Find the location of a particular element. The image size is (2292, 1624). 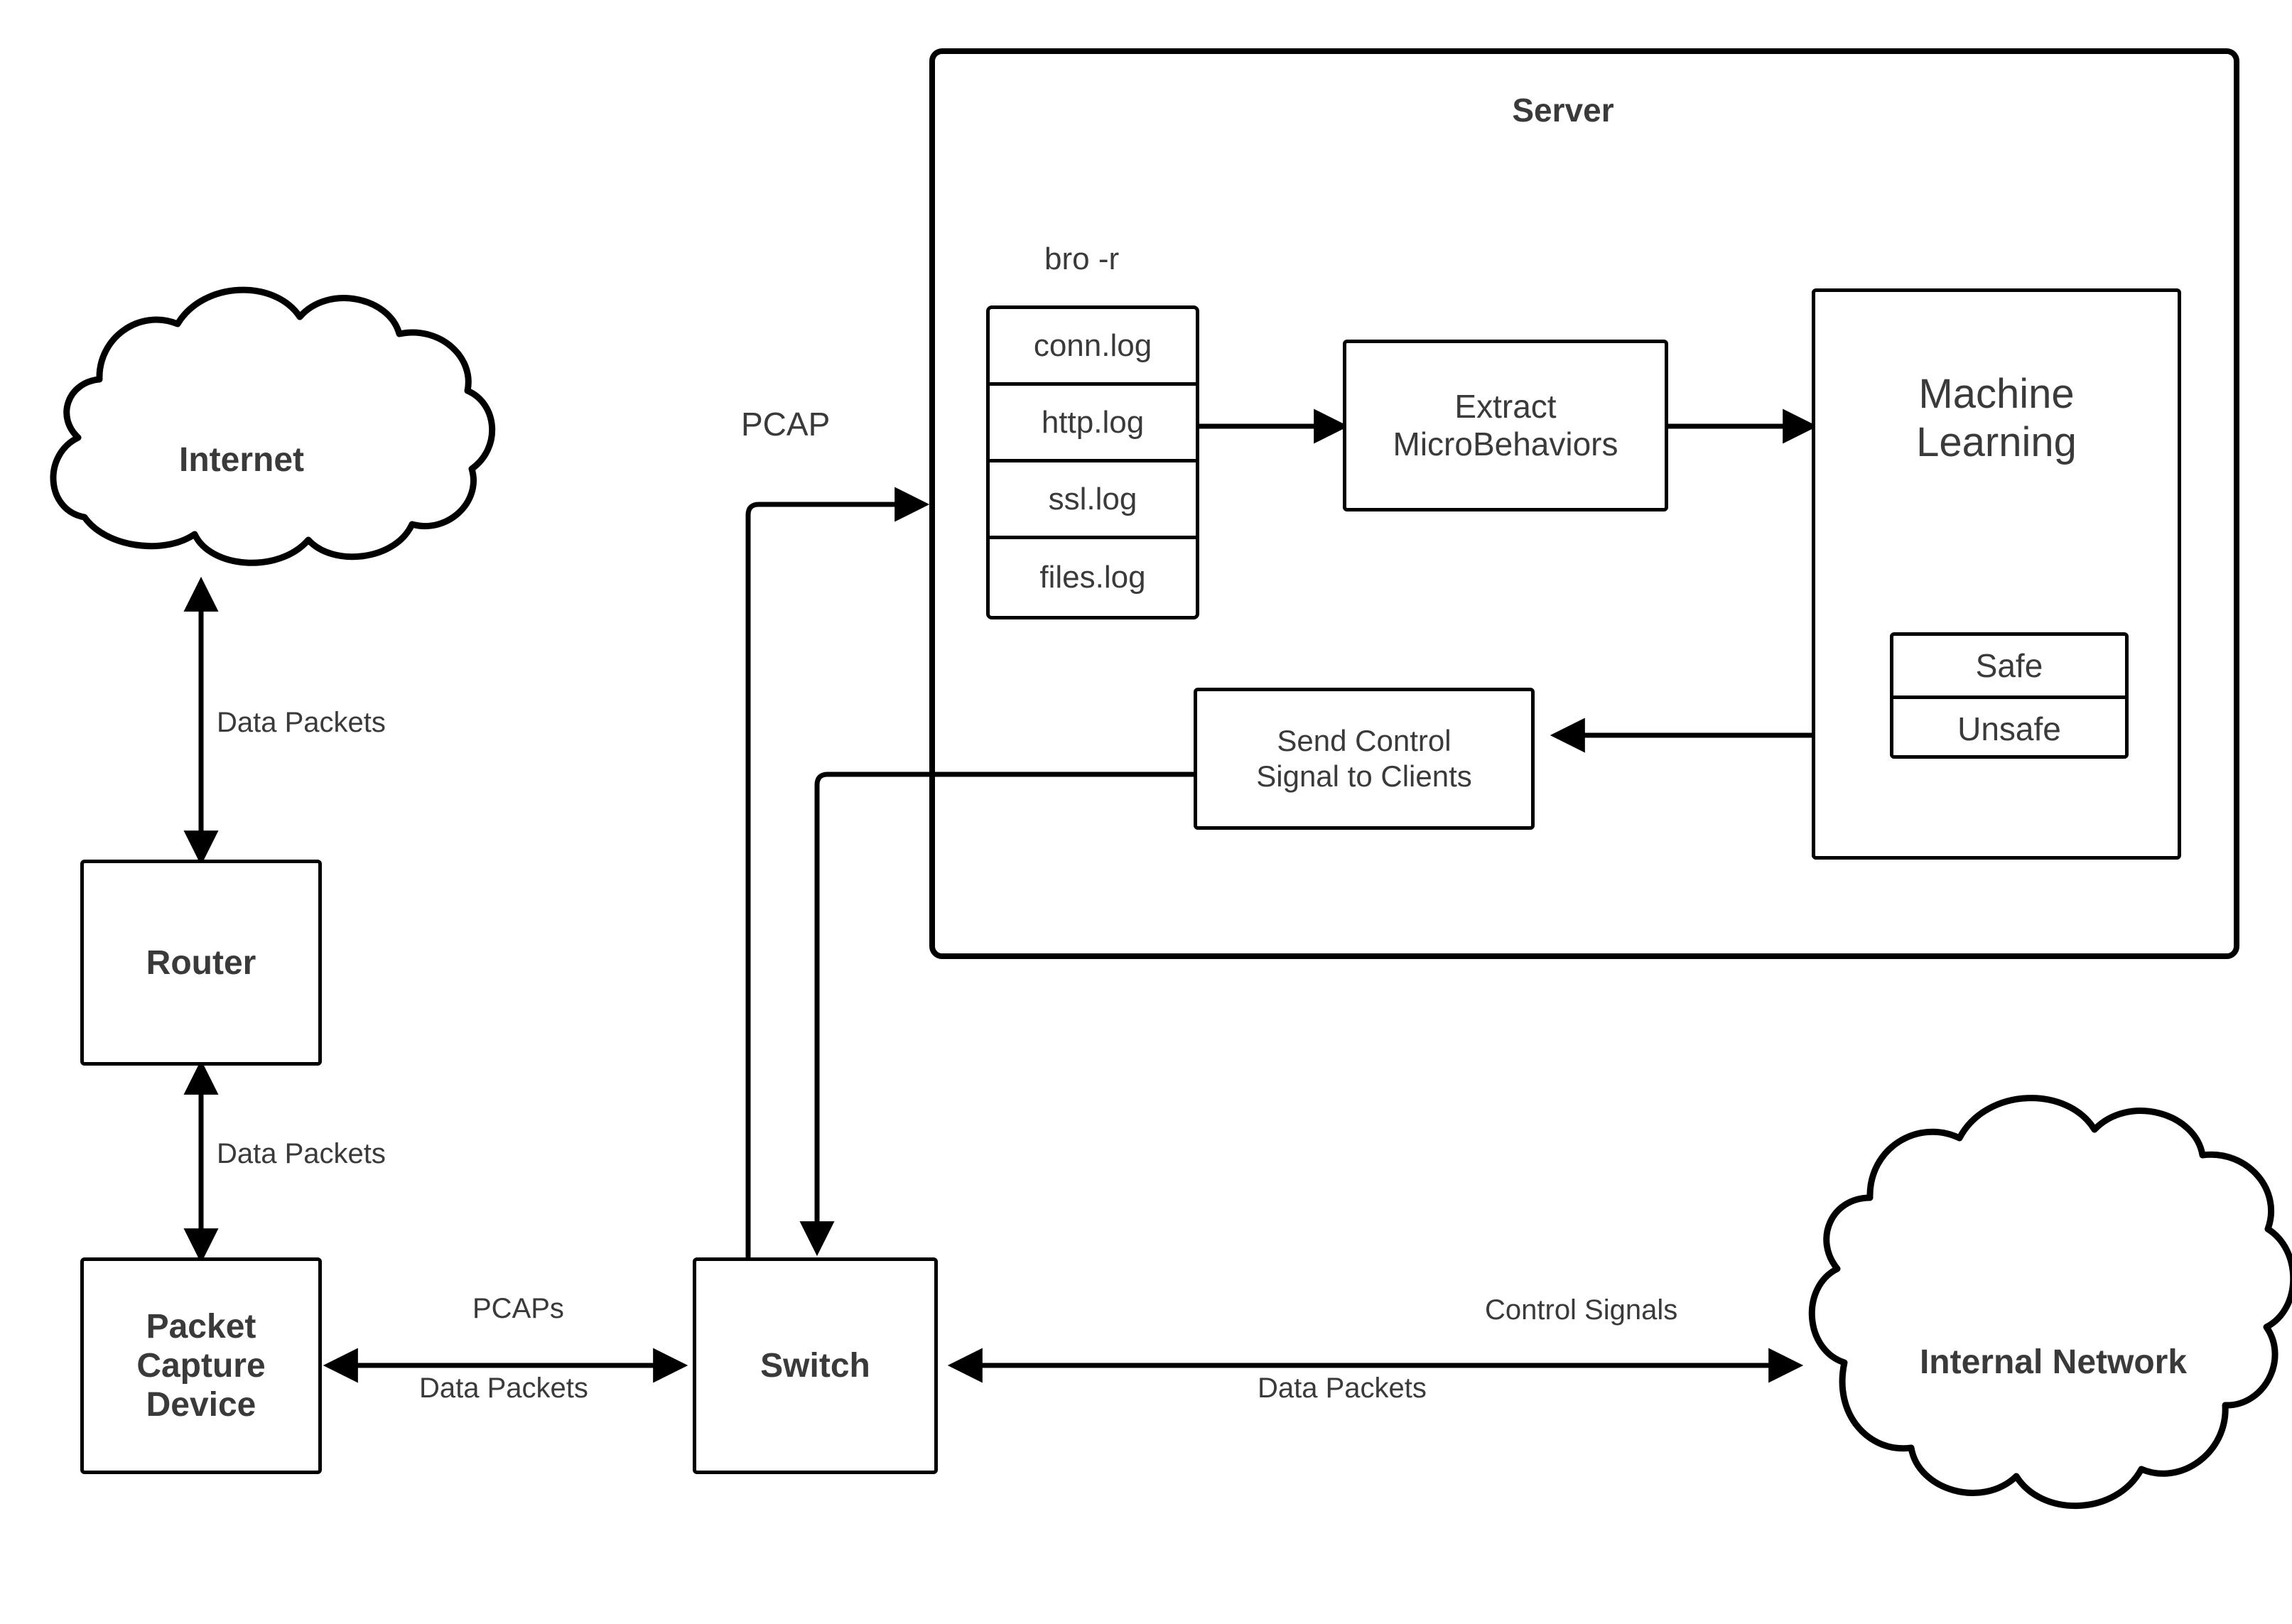

log-row-ssl: ssl.log is located at coordinates (1093, 500).